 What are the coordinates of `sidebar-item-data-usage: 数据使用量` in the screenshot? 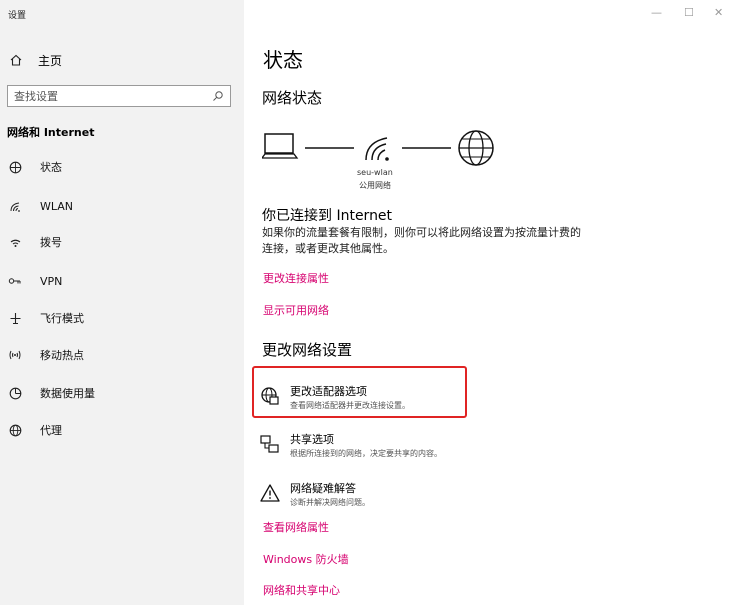 It's located at (51, 393).